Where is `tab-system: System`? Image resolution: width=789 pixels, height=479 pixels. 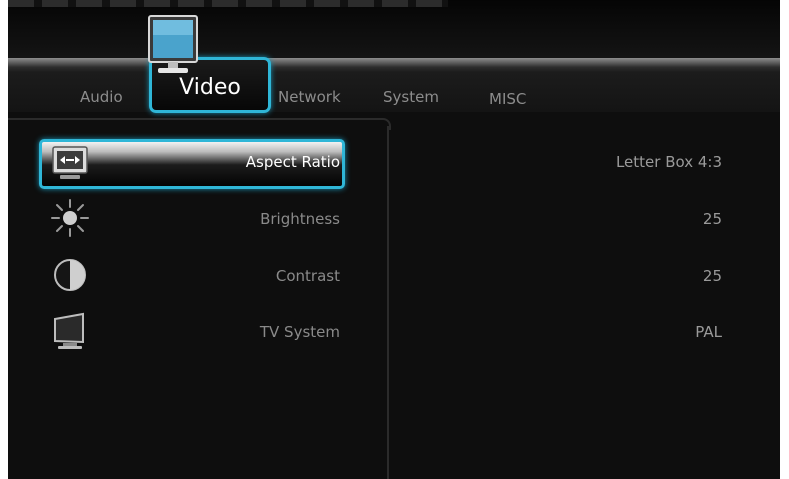
tab-system: System is located at coordinates (411, 97).